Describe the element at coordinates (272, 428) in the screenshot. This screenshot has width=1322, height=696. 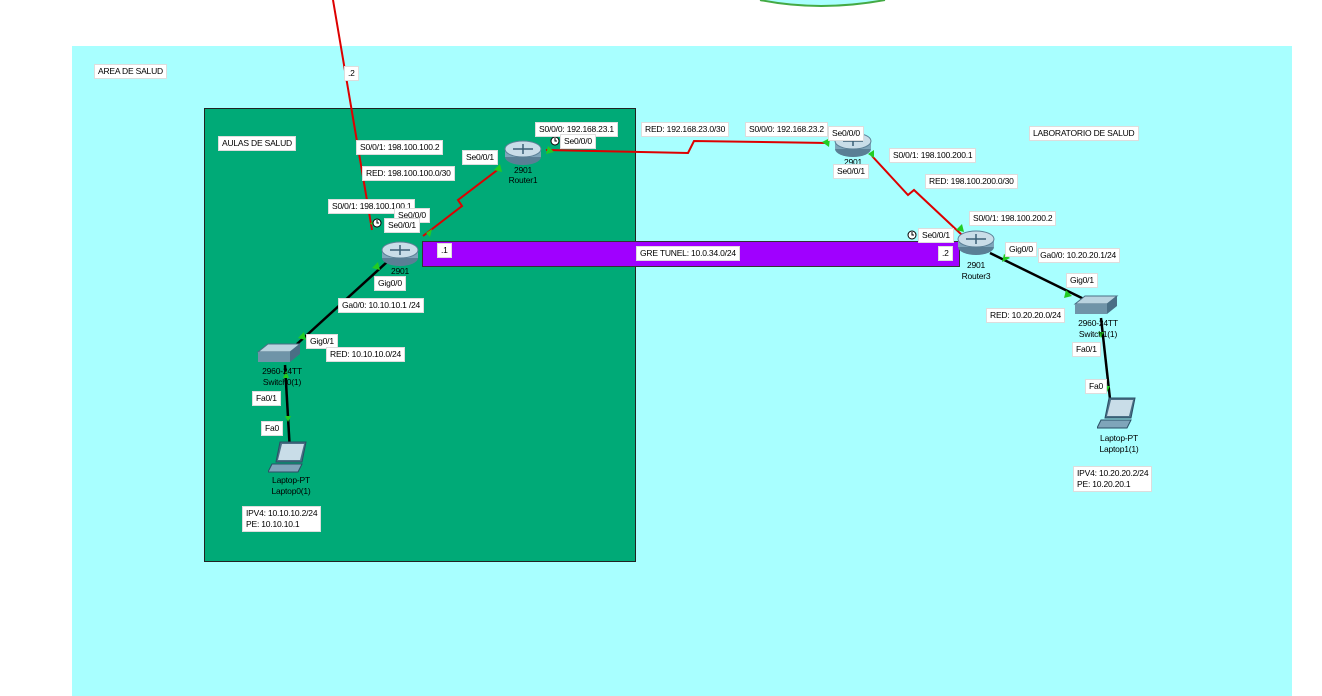
I see `lap0-fa-label: Fa0` at that location.